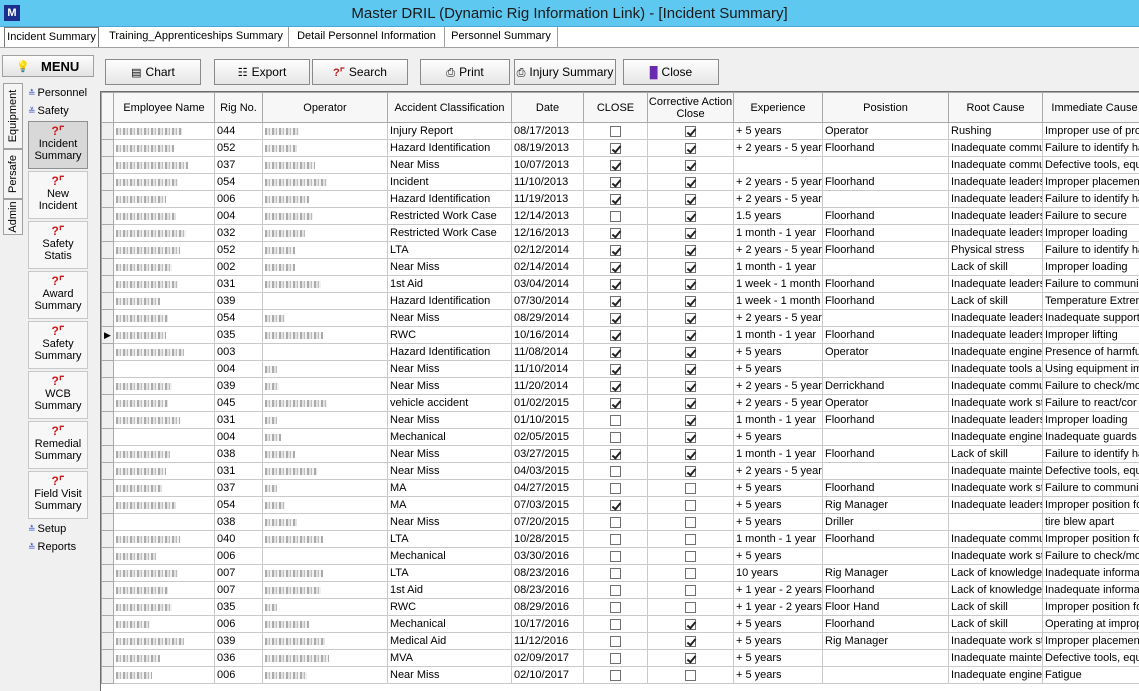 The image size is (1139, 691). What do you see at coordinates (547, 352) in the screenshot?
I see `date-cell: 11/08/2014` at bounding box center [547, 352].